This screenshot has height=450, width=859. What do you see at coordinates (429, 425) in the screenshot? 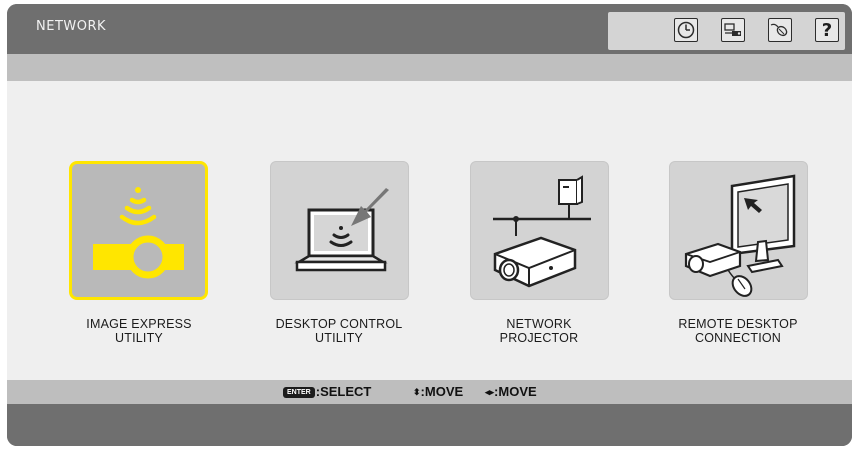
I see `bottom-frame` at bounding box center [429, 425].